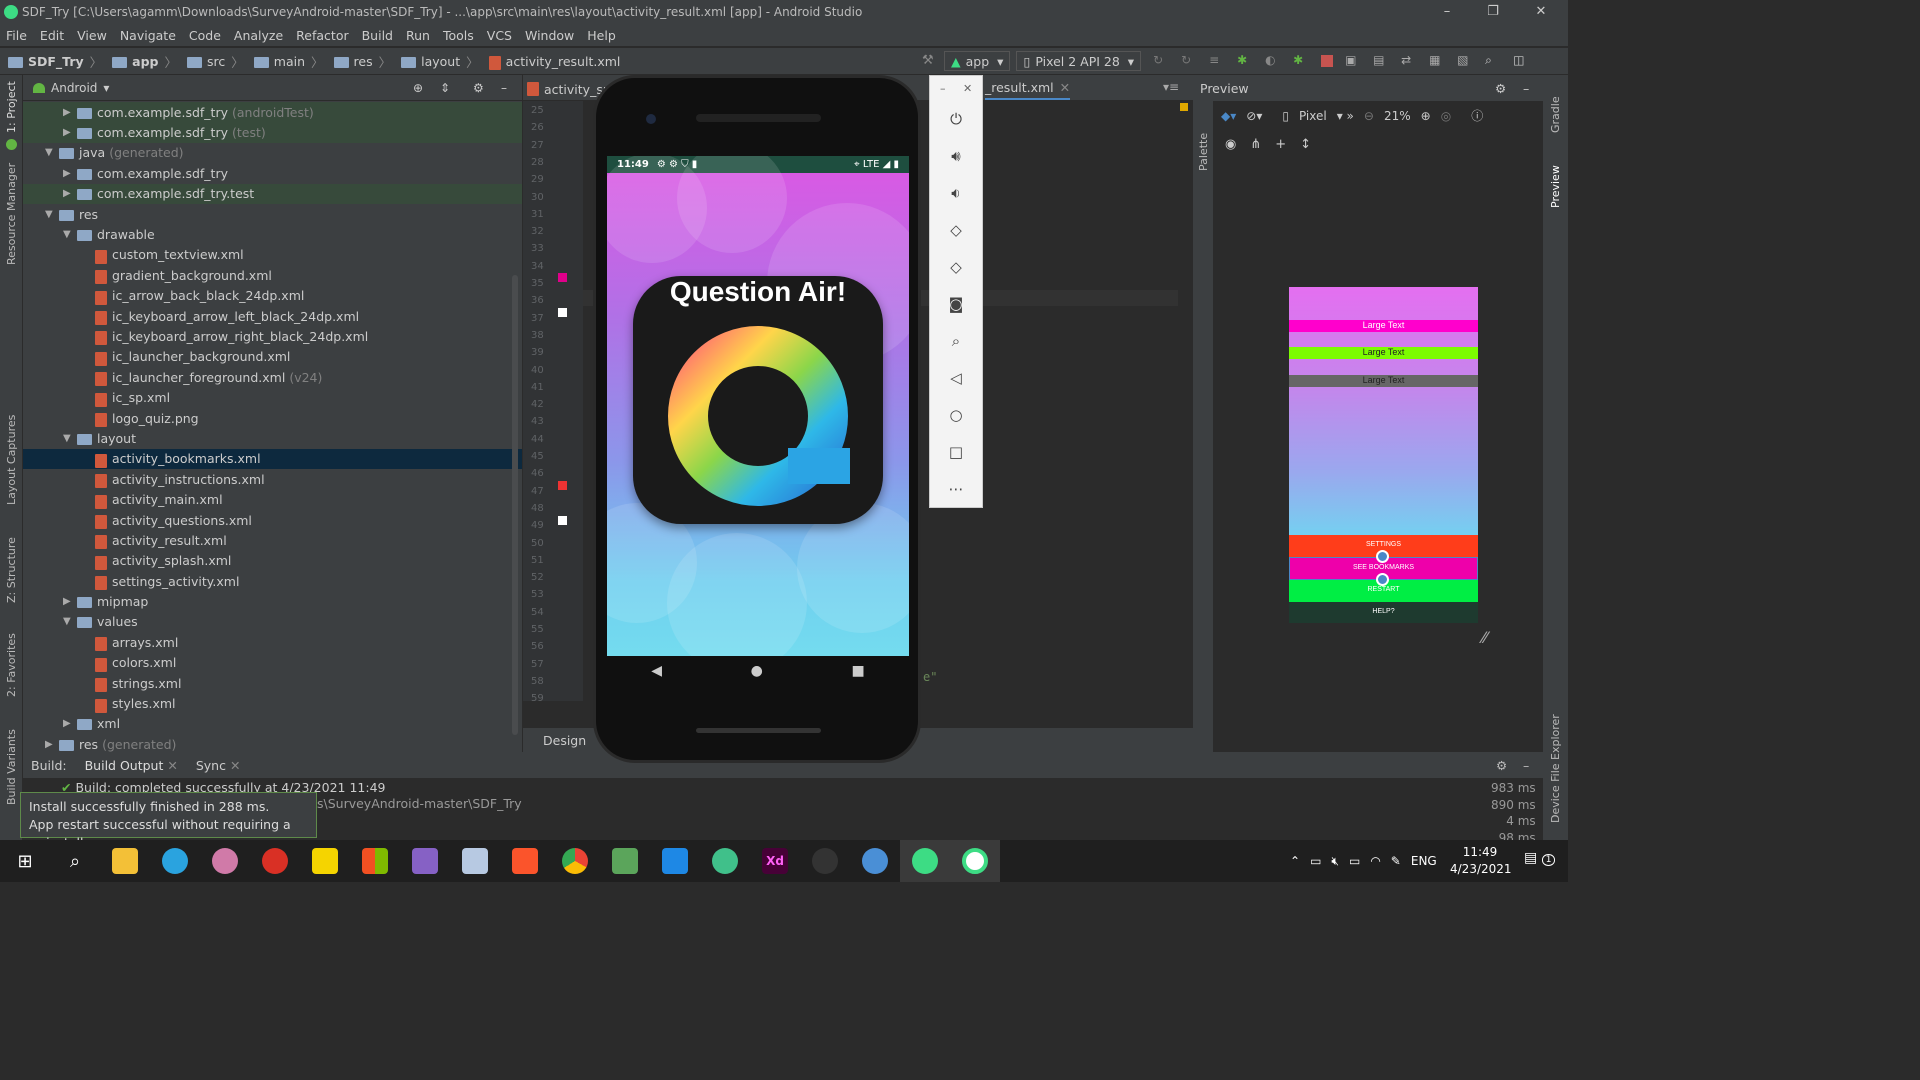 This screenshot has width=1920, height=1080. I want to click on orientation-icon: ⊘▾, so click(1254, 116).